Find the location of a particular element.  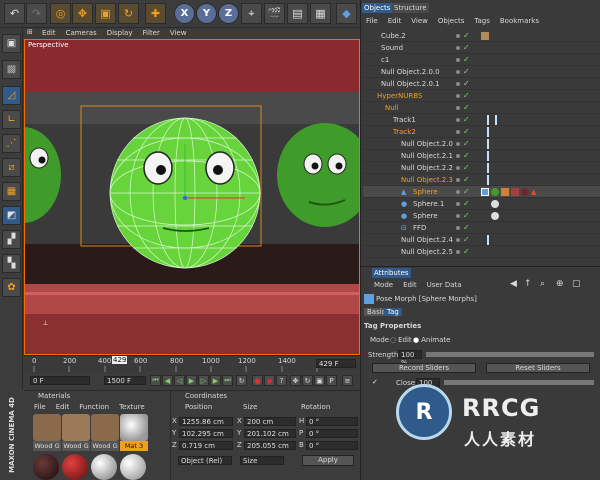

object-row: Null Object.2.1 ✓ is located at coordinates (481, 156).